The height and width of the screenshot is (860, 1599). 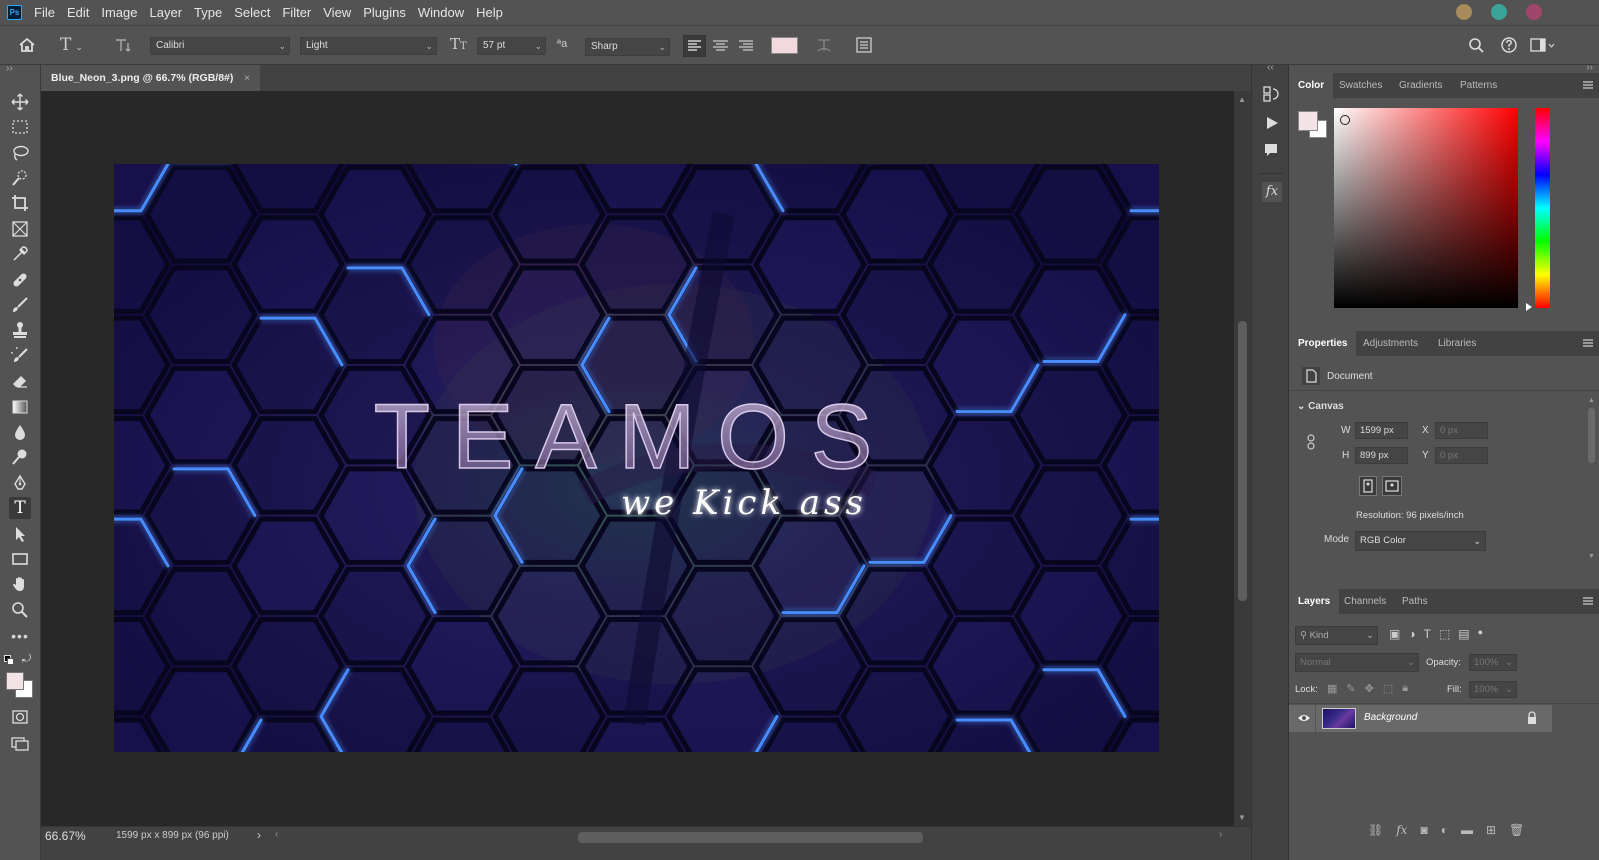 What do you see at coordinates (1390, 343) in the screenshot?
I see `tab-adjustments: Adjustments` at bounding box center [1390, 343].